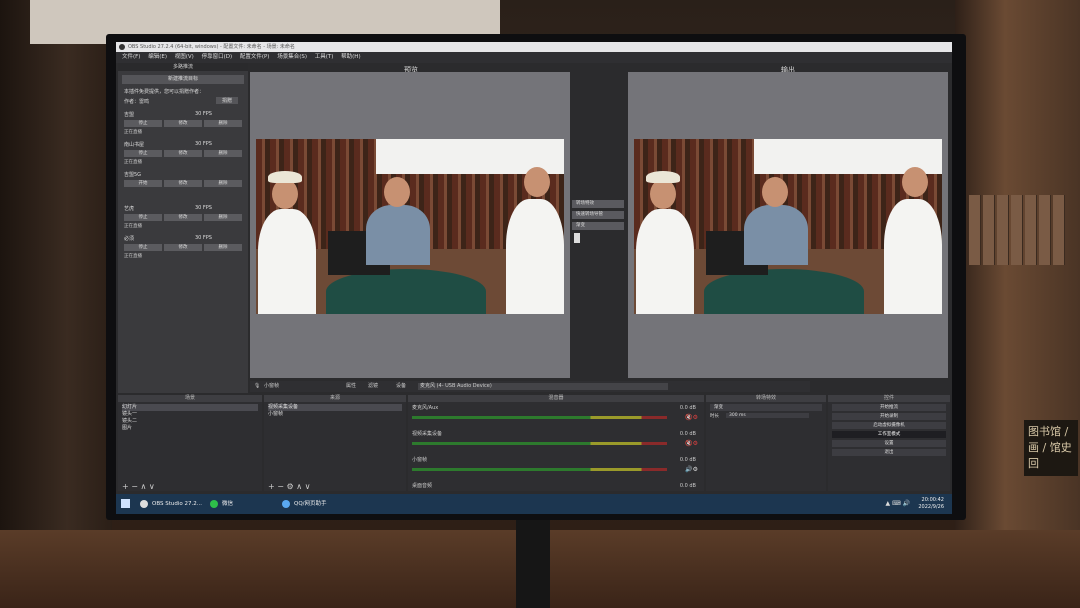 This screenshot has width=1080, height=608. I want to click on mixer-channel: 麦克风/Aux 0.0 dB 🔇⚙, so click(556, 415).